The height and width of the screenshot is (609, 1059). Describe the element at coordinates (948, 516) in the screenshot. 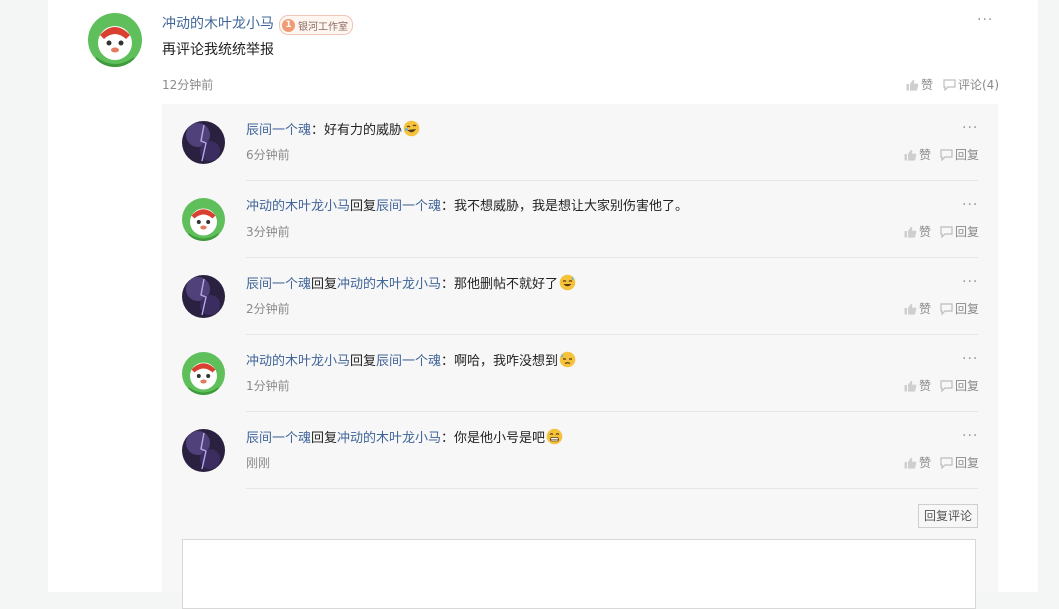

I see `reply-comment-button: 回复评论` at that location.